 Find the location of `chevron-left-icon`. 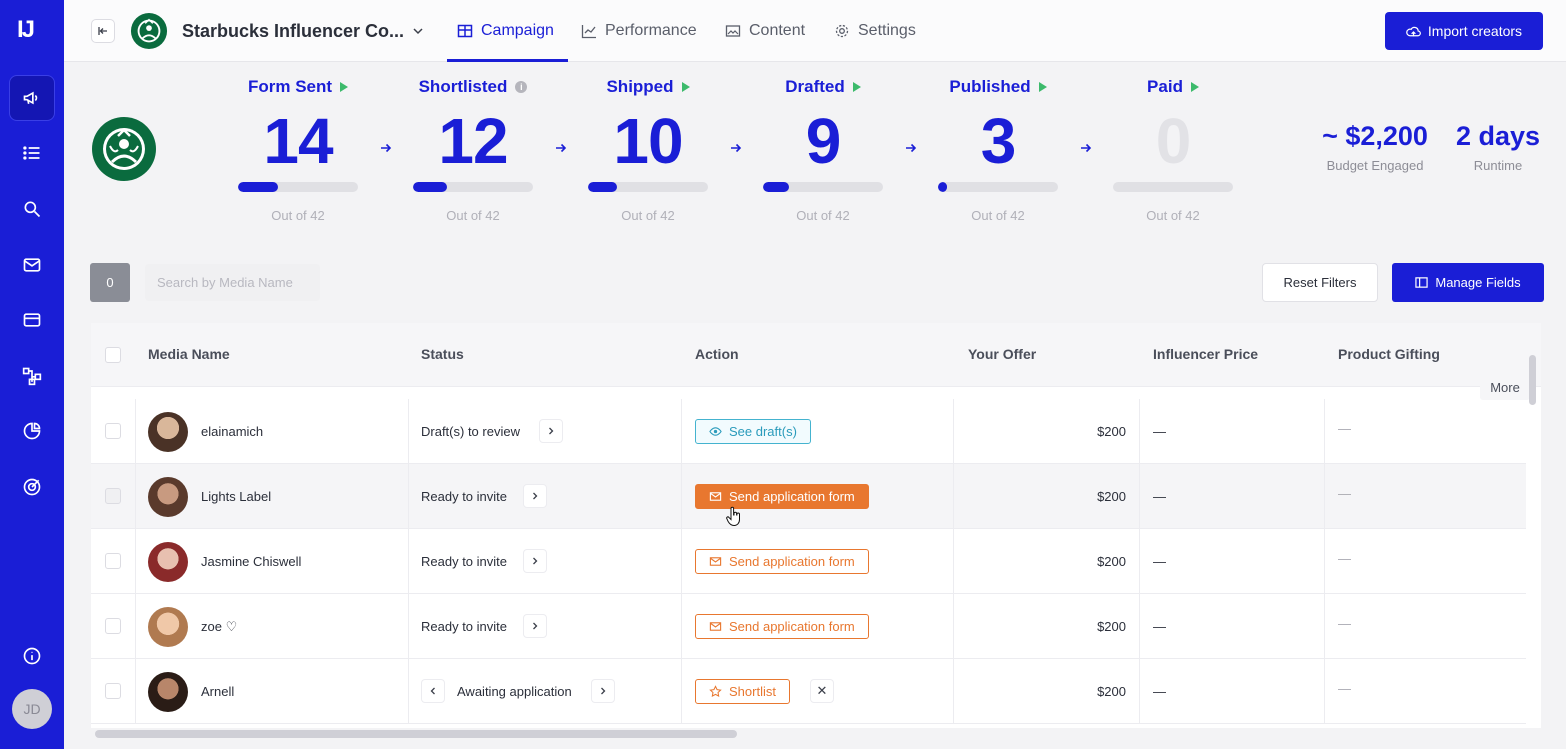

chevron-left-icon is located at coordinates (433, 691).